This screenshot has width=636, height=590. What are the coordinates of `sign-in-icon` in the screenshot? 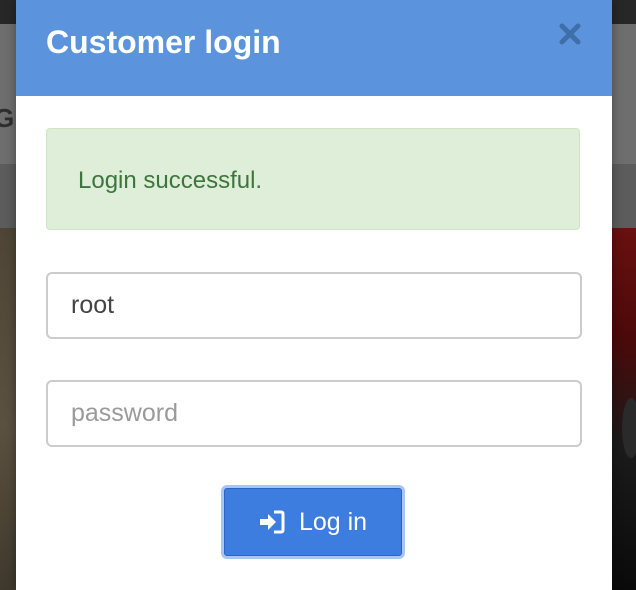 It's located at (272, 522).